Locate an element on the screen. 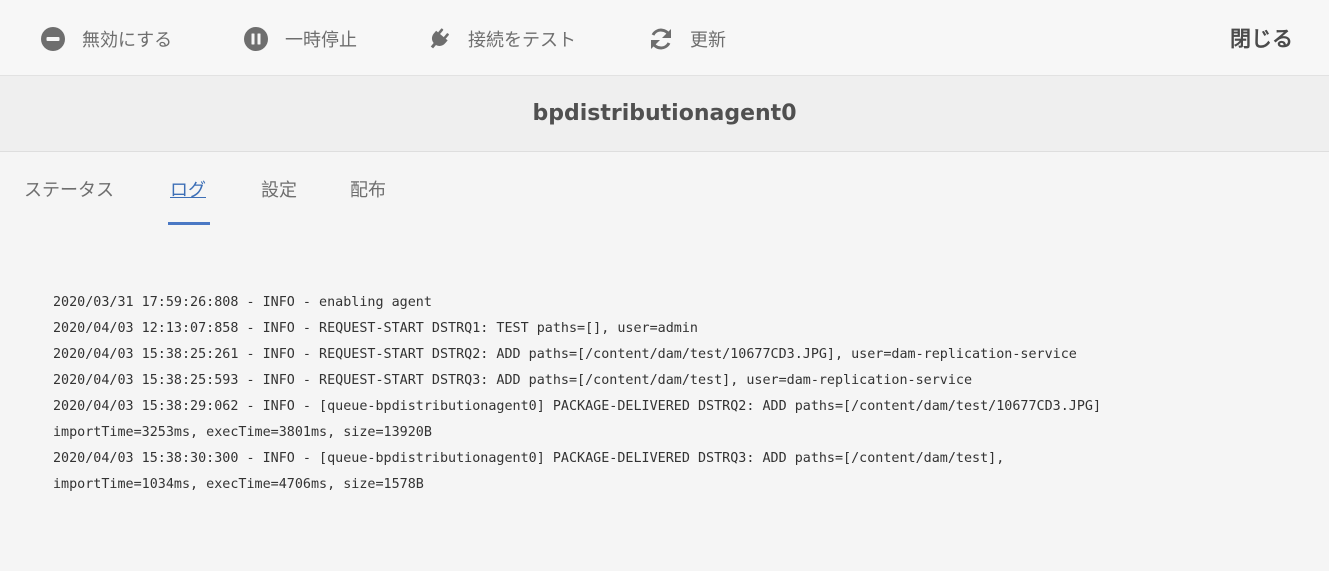 This screenshot has height=571, width=1329. active-tab-indicator is located at coordinates (189, 223).